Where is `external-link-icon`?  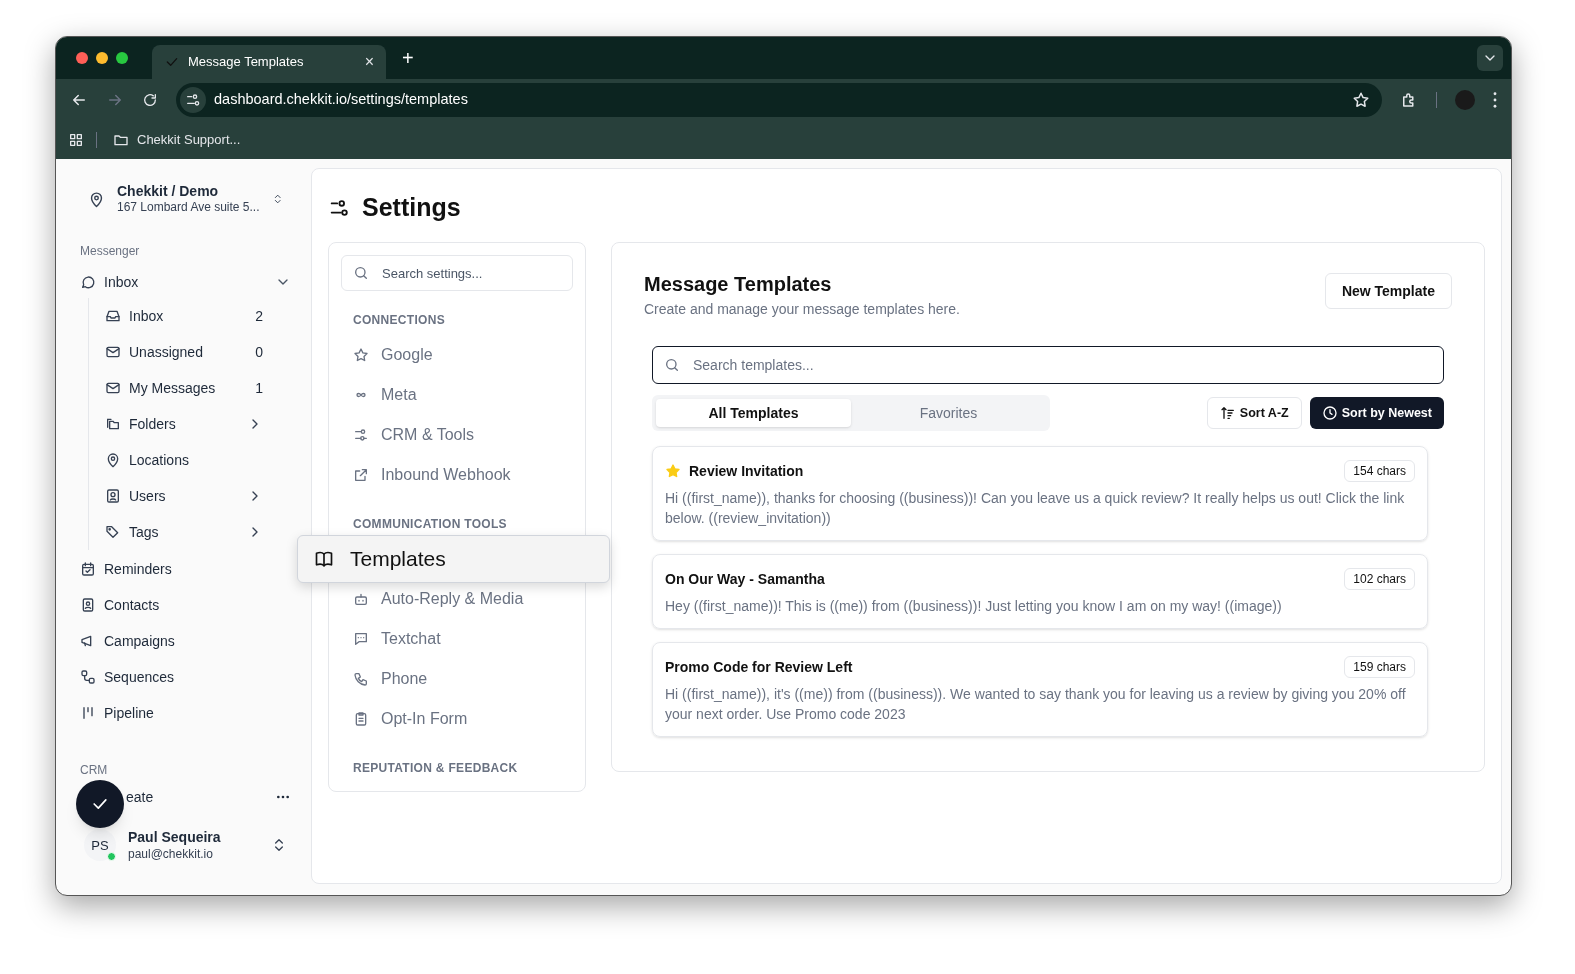
external-link-icon is located at coordinates (361, 475).